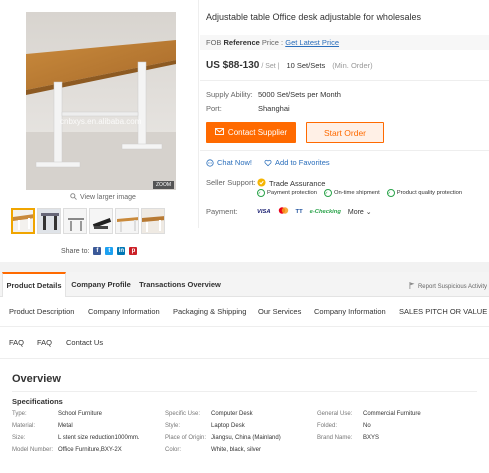 This screenshot has width=489, height=473. What do you see at coordinates (90, 450) in the screenshot?
I see `spec-value: Office Furniture,BXY-2X` at bounding box center [90, 450].